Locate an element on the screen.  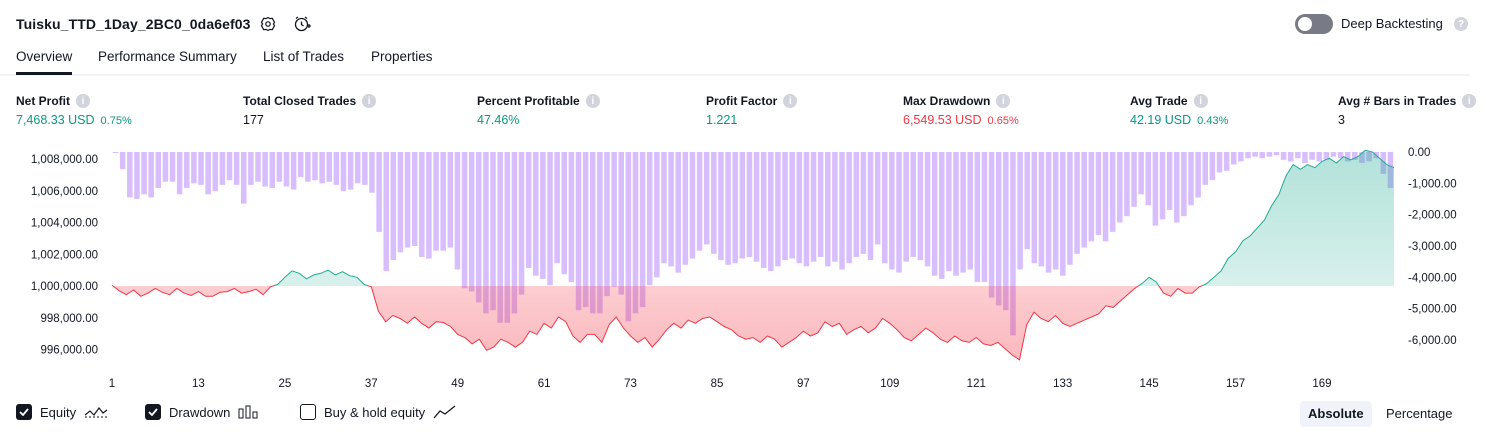
absolute-button: Absolute is located at coordinates (1336, 414).